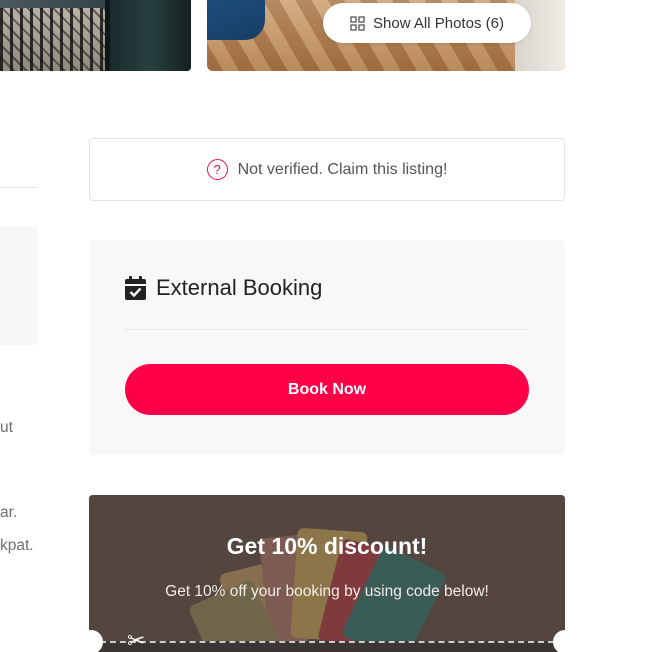  What do you see at coordinates (9, 512) in the screenshot?
I see `left-text-fragment-2: ar.` at bounding box center [9, 512].